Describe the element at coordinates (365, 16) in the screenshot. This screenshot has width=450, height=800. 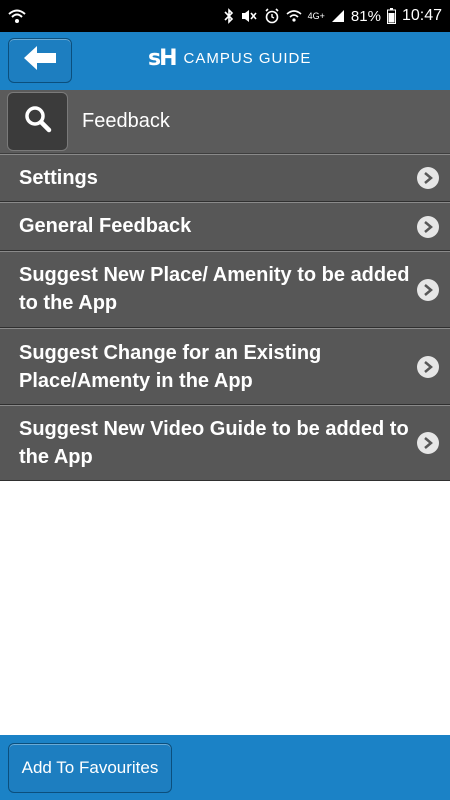
I see `battery-percent: 81%` at that location.